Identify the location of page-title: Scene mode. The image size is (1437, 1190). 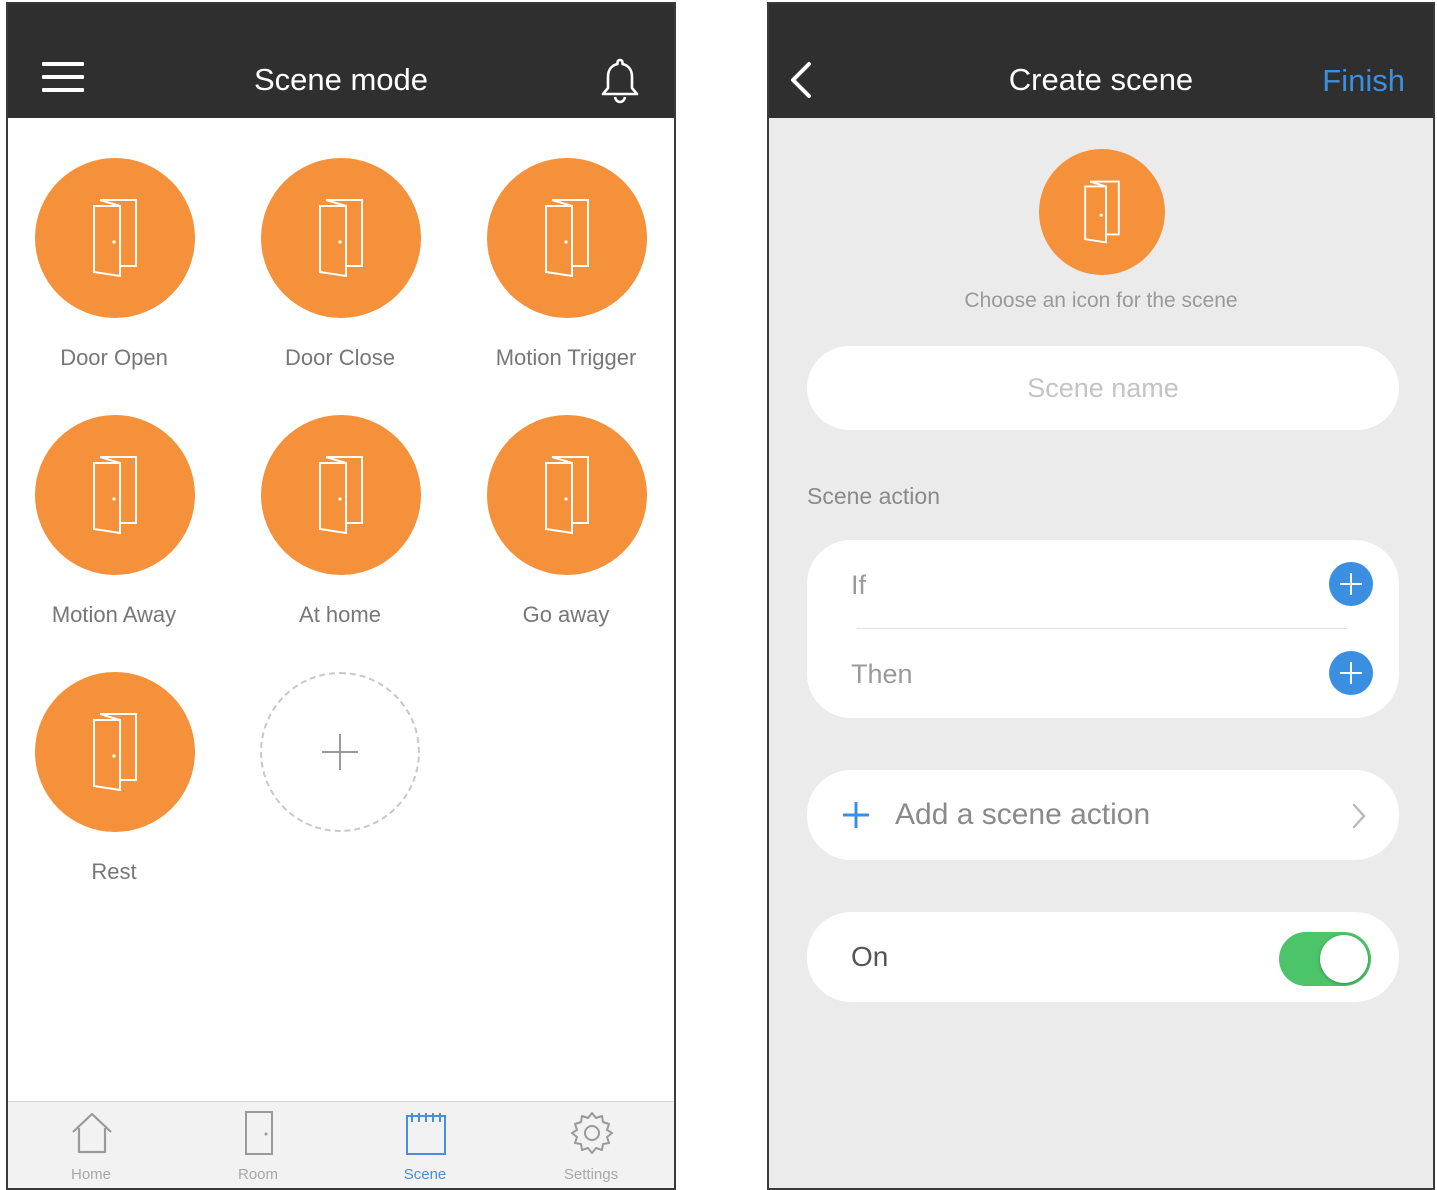
(341, 79).